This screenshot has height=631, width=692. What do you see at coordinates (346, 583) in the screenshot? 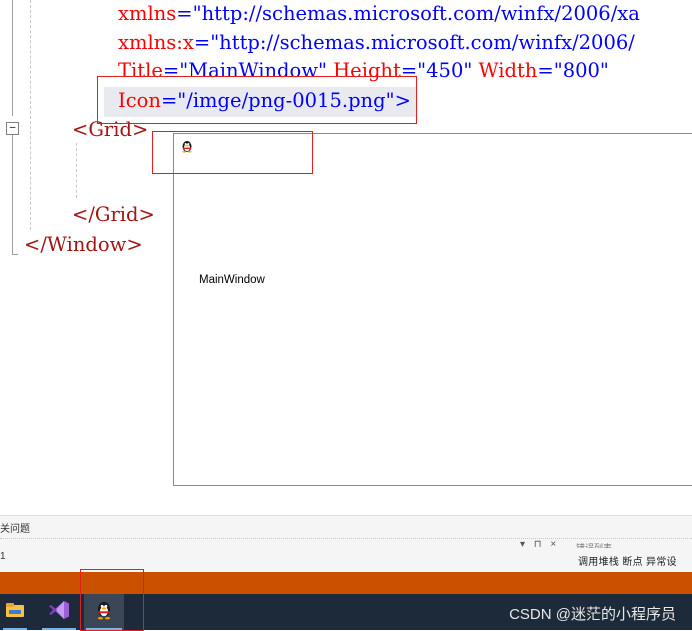
I see `status-bar` at bounding box center [346, 583].